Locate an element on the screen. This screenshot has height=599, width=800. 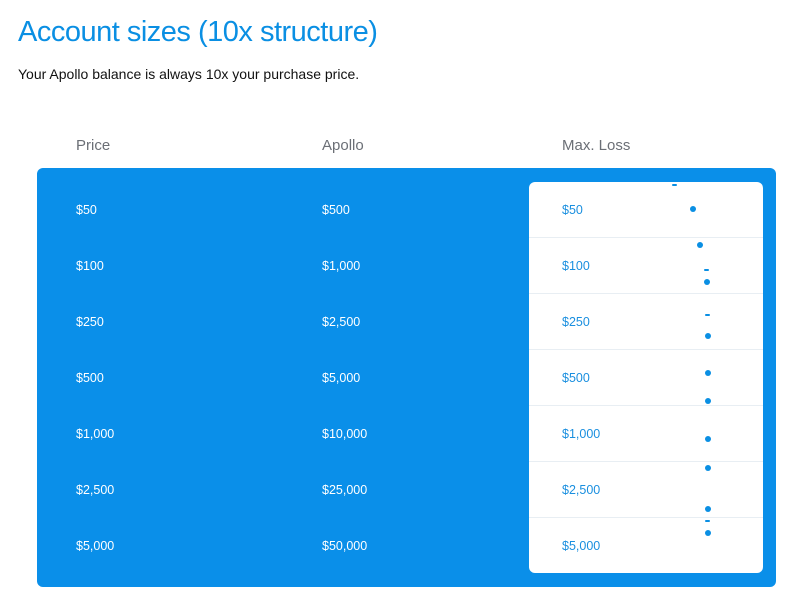
table-row: $2,500 $25,000 $2,500 is located at coordinates (406, 490).